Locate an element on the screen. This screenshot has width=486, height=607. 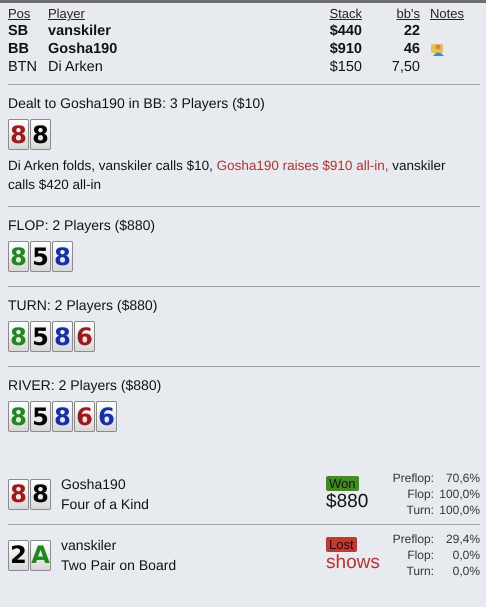
big-blinds-count: 22 is located at coordinates (412, 31).